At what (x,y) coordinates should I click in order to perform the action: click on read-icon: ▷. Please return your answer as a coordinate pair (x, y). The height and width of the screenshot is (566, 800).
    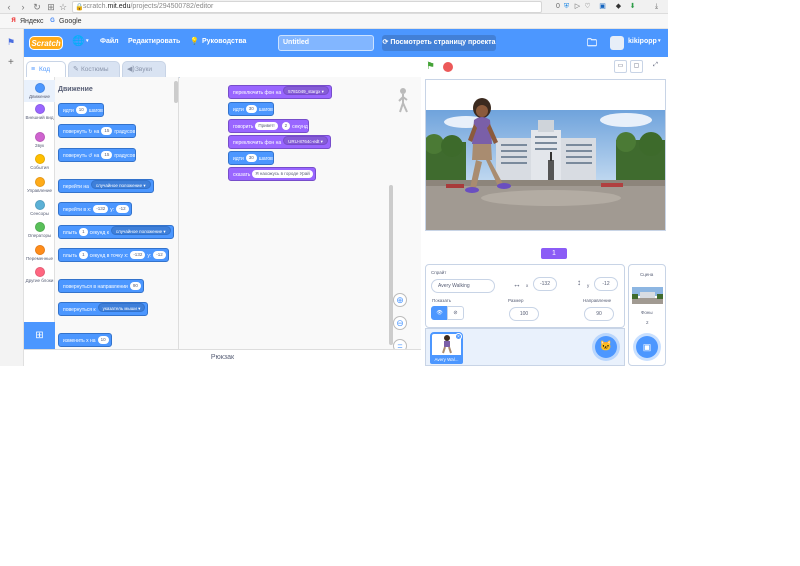
    Looking at the image, I should click on (577, 6).